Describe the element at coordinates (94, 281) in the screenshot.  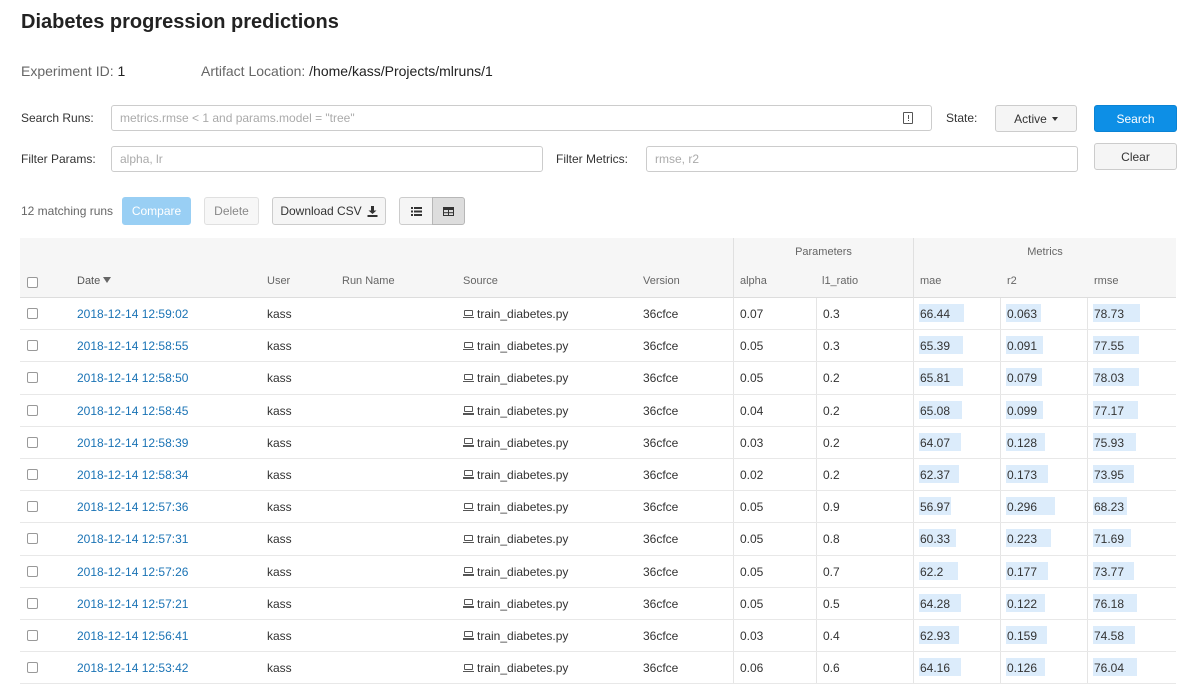
I see `col-header-date: Date` at that location.